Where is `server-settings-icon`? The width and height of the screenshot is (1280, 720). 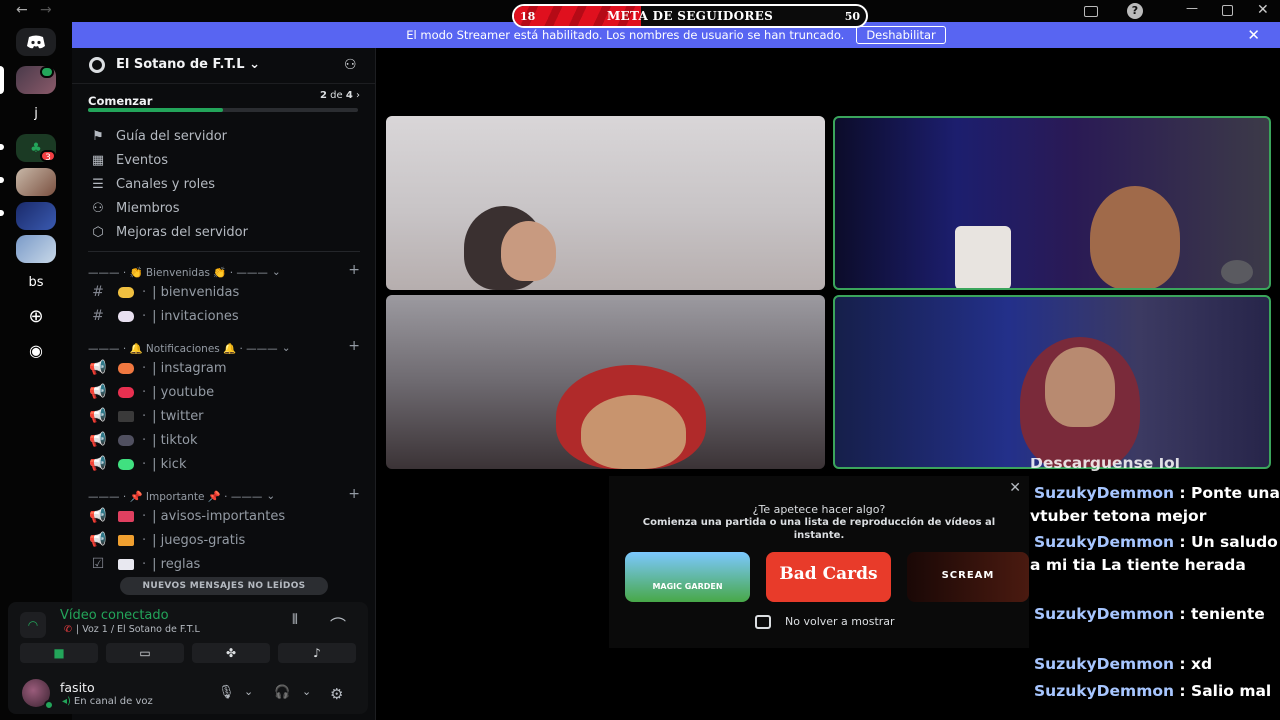 server-settings-icon is located at coordinates (97, 65).